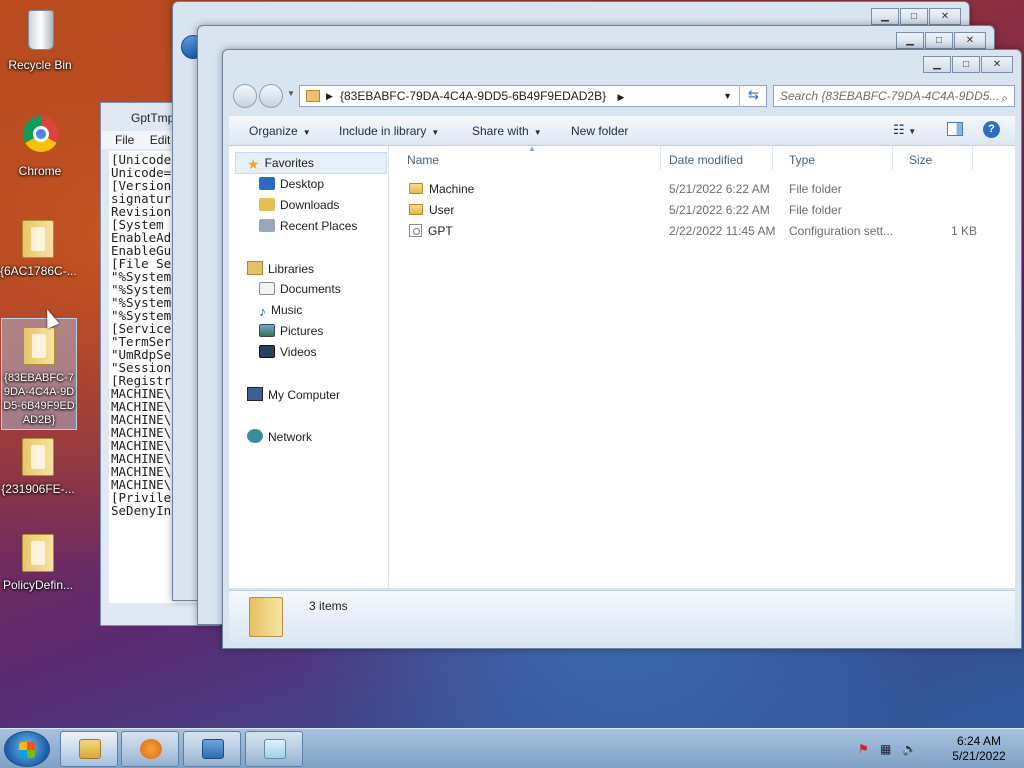 The height and width of the screenshot is (768, 1024). What do you see at coordinates (280, 164) in the screenshot?
I see `nav-favorites: ★ Favorites` at bounding box center [280, 164].